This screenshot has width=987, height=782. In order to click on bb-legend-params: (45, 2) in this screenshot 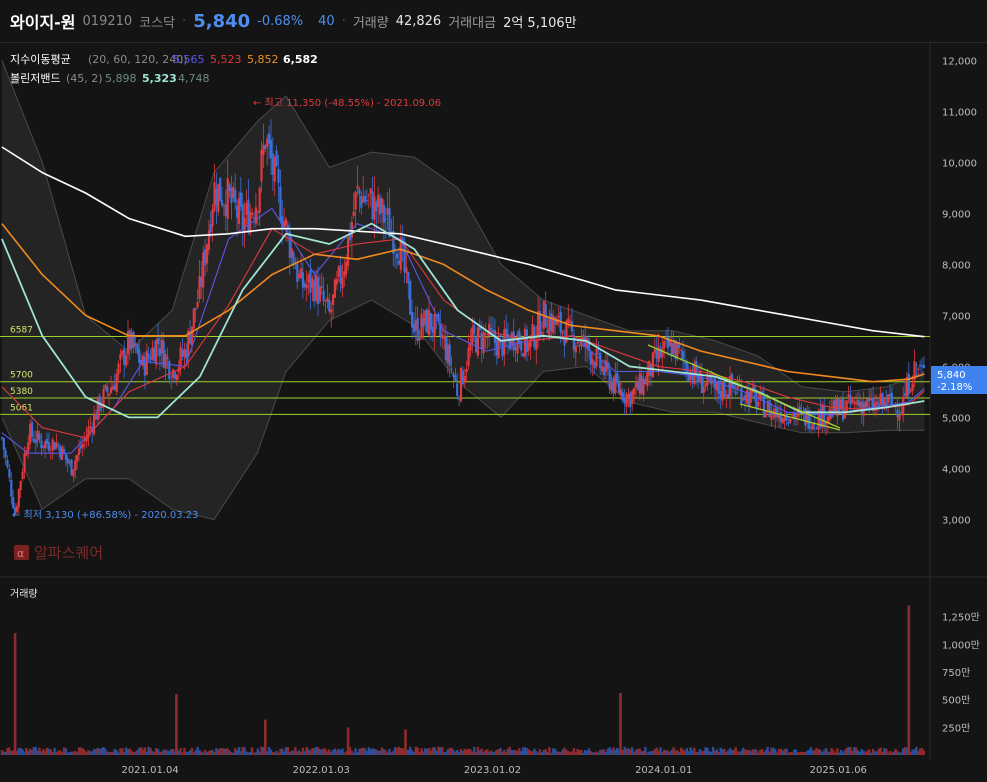, I will do `click(84, 78)`.